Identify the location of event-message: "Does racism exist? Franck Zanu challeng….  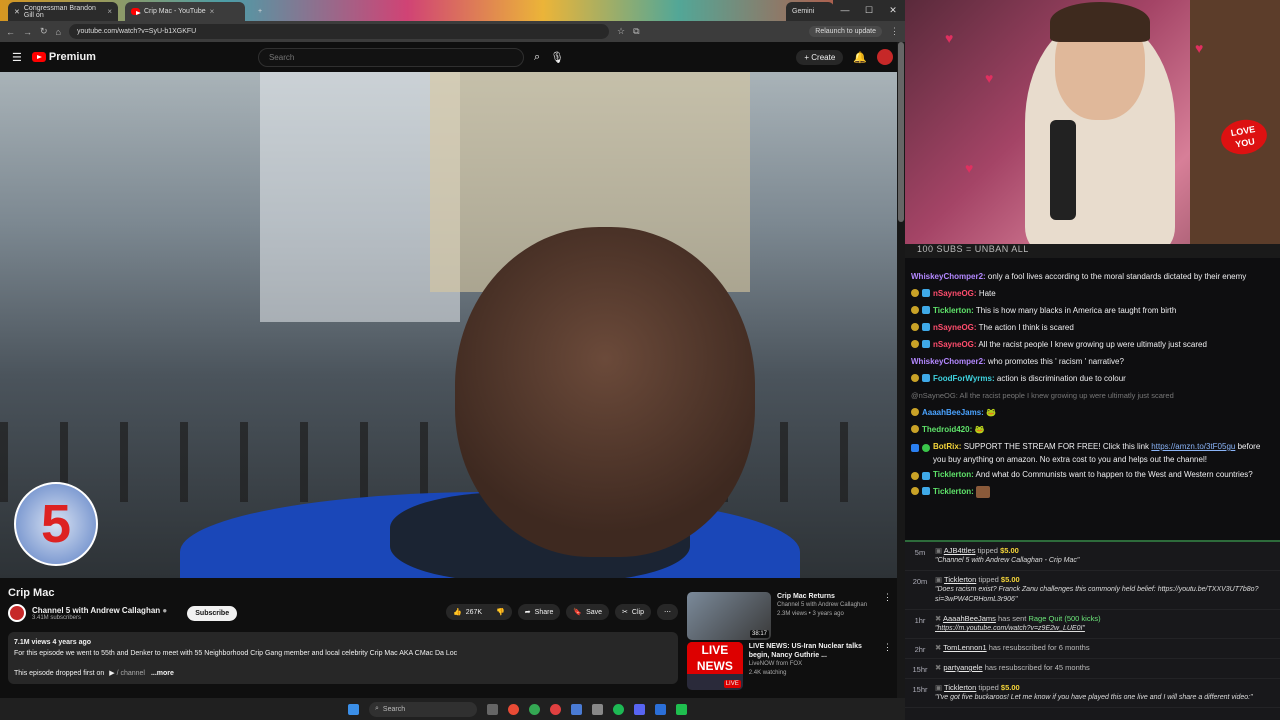
(1097, 594).